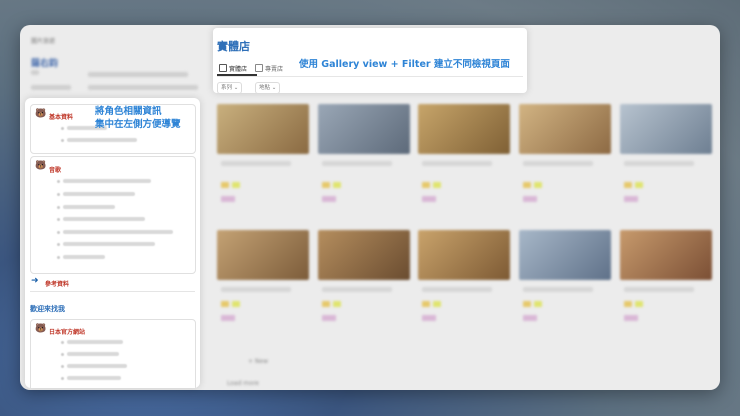 The width and height of the screenshot is (740, 416). I want to click on tab-label: 實體店, so click(238, 69).